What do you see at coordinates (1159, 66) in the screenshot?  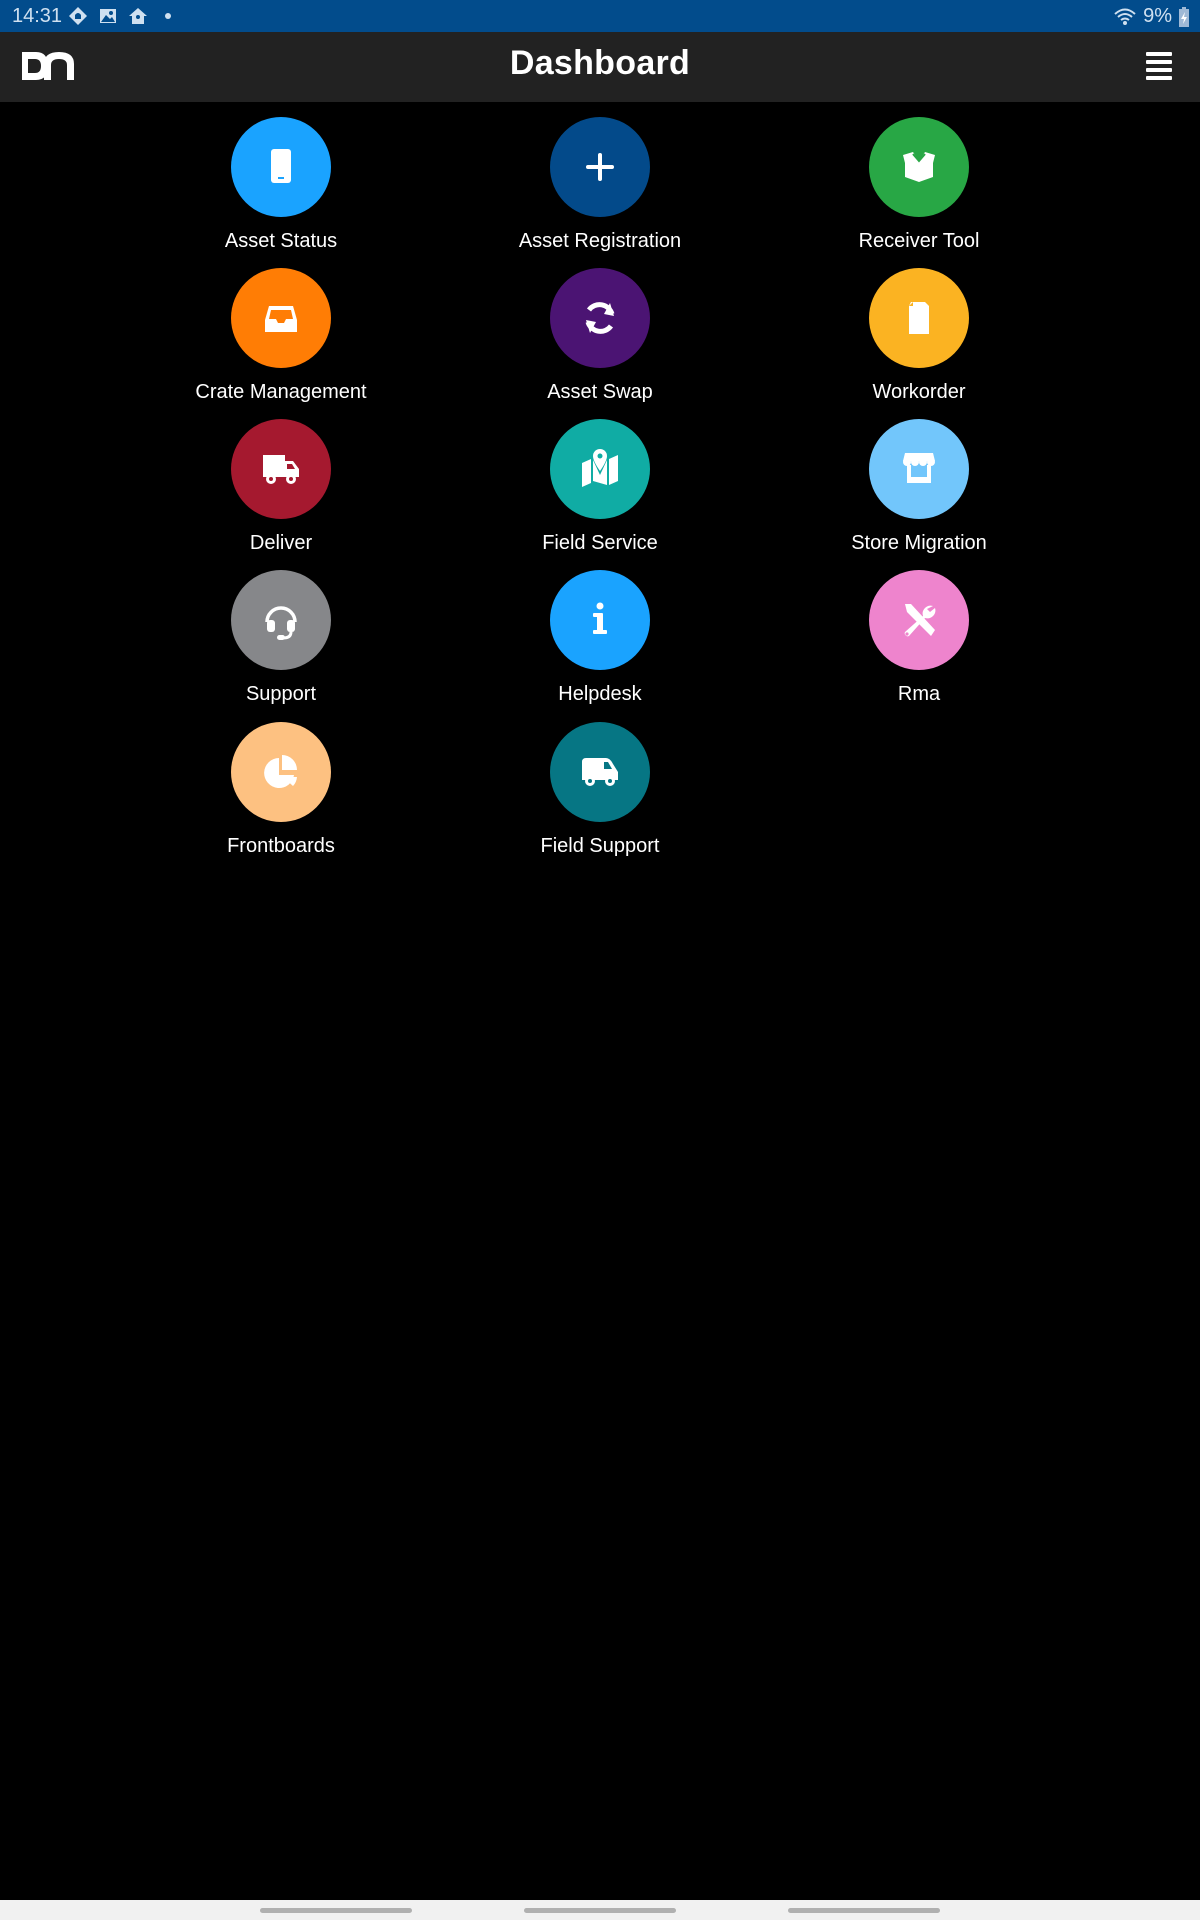 I see `hamburger-menu-icon` at bounding box center [1159, 66].